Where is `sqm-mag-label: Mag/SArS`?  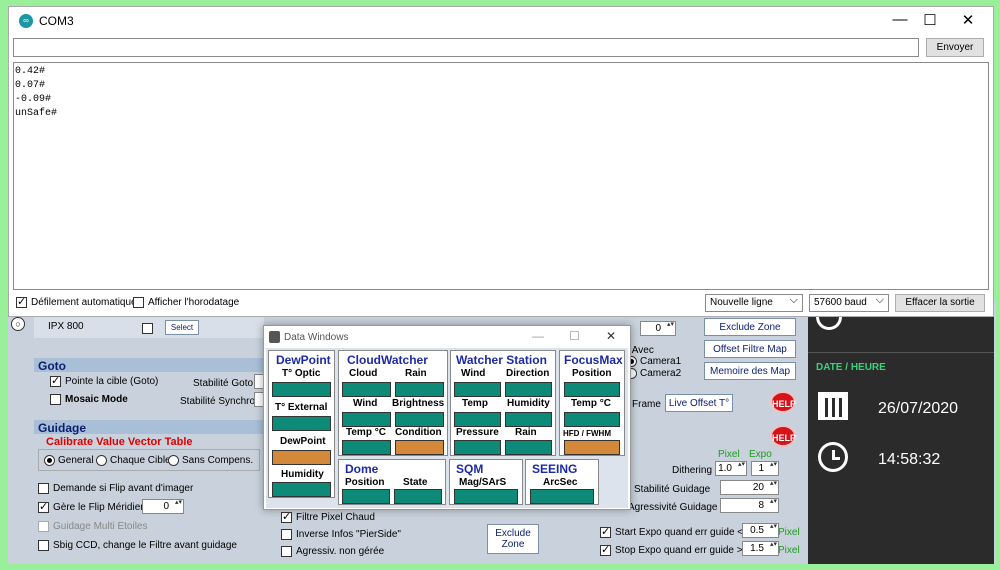
sqm-mag-label: Mag/SArS is located at coordinates (483, 482).